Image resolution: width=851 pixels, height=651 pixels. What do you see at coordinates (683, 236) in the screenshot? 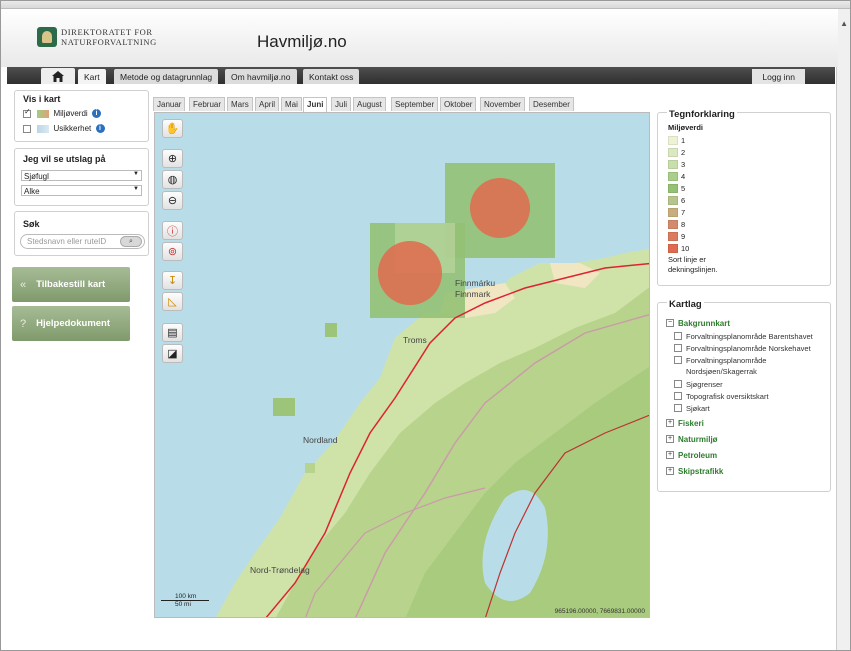
I see `legend-label: 9` at bounding box center [683, 236].